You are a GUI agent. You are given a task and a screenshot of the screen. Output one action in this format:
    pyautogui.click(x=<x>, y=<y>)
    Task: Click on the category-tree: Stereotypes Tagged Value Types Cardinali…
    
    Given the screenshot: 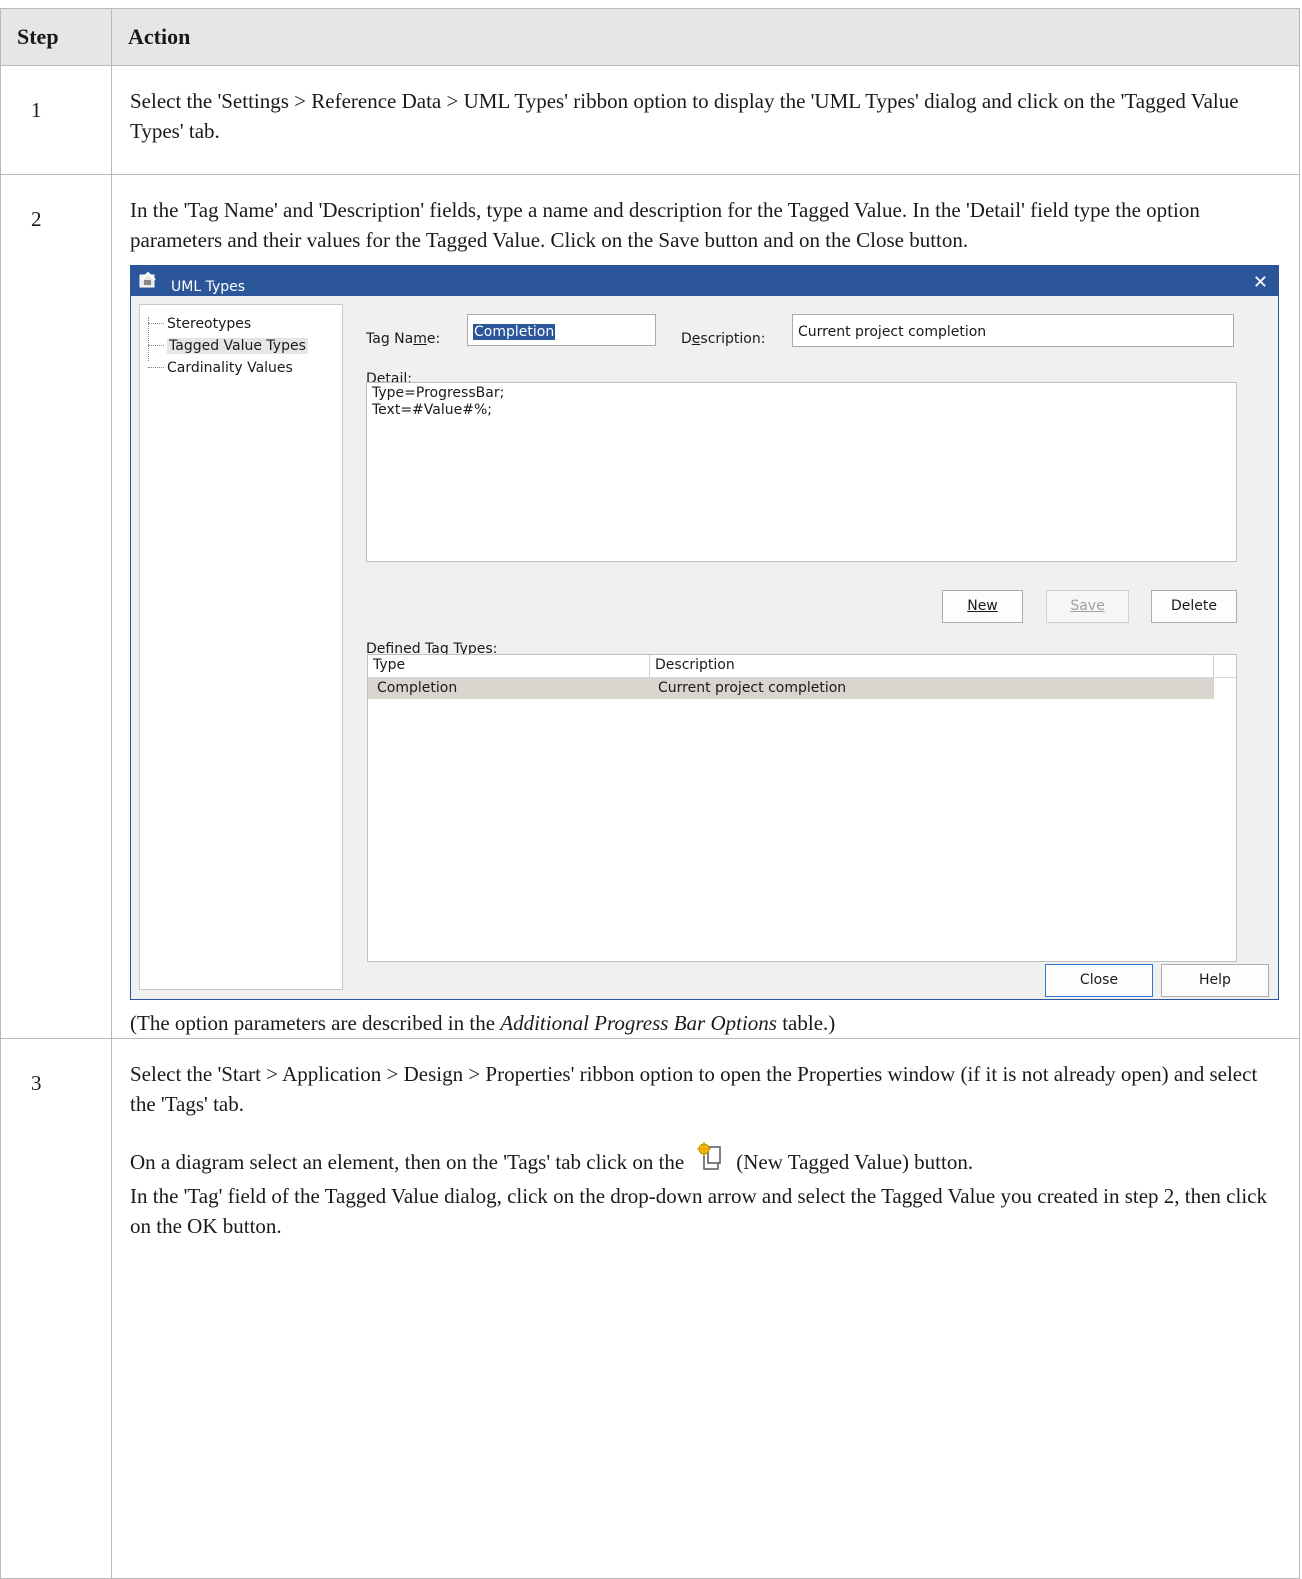 What is the action you would take?
    pyautogui.click(x=241, y=647)
    